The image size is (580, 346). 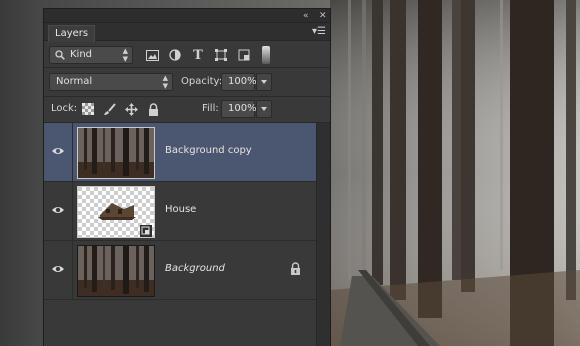 I want to click on panel-menu-icon: ▾☰, so click(x=319, y=31).